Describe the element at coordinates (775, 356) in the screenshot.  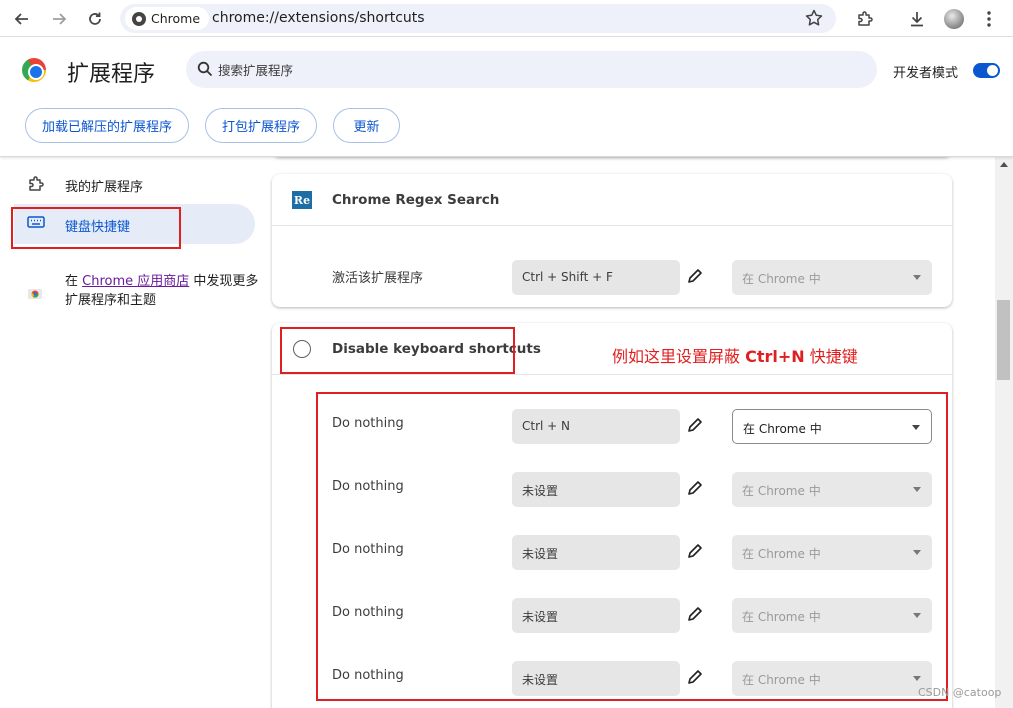
I see `annotation-key: Ctrl+N` at that location.